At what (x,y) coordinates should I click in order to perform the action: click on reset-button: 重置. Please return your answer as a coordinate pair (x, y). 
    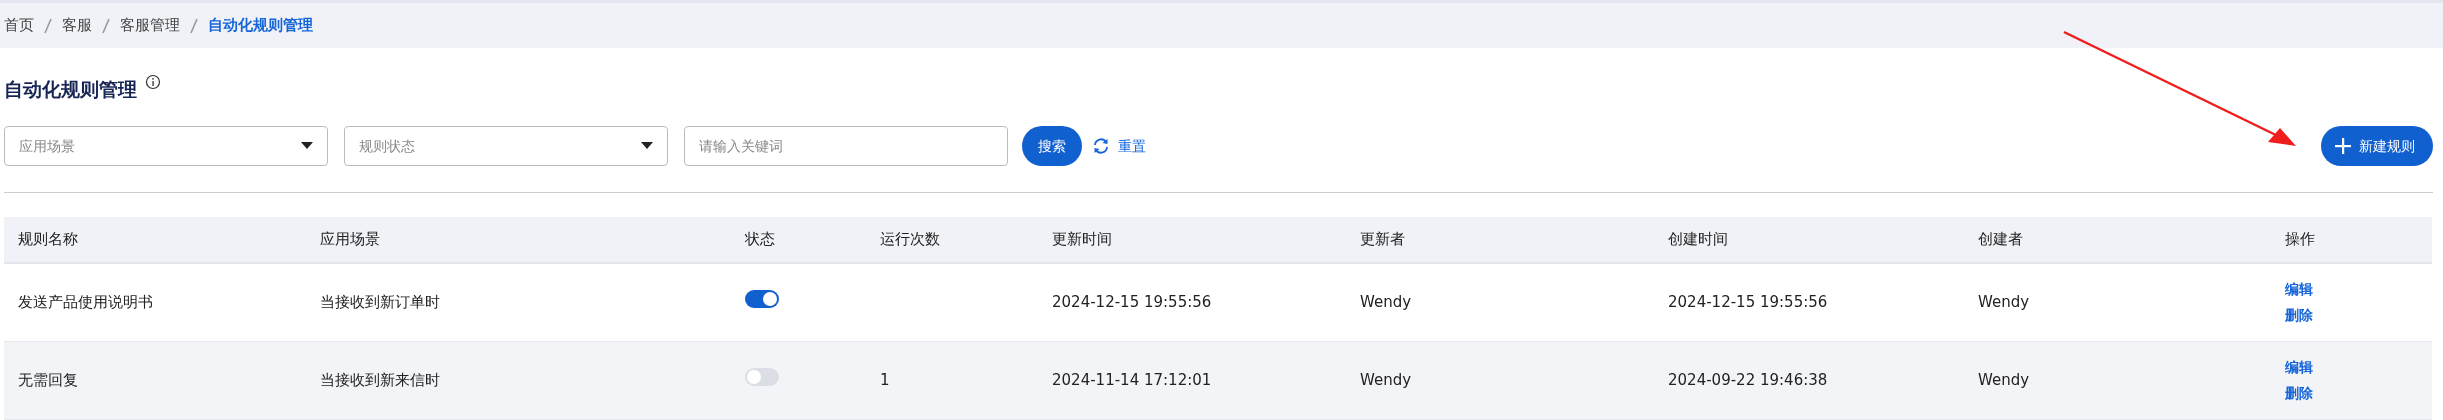
    Looking at the image, I should click on (1119, 146).